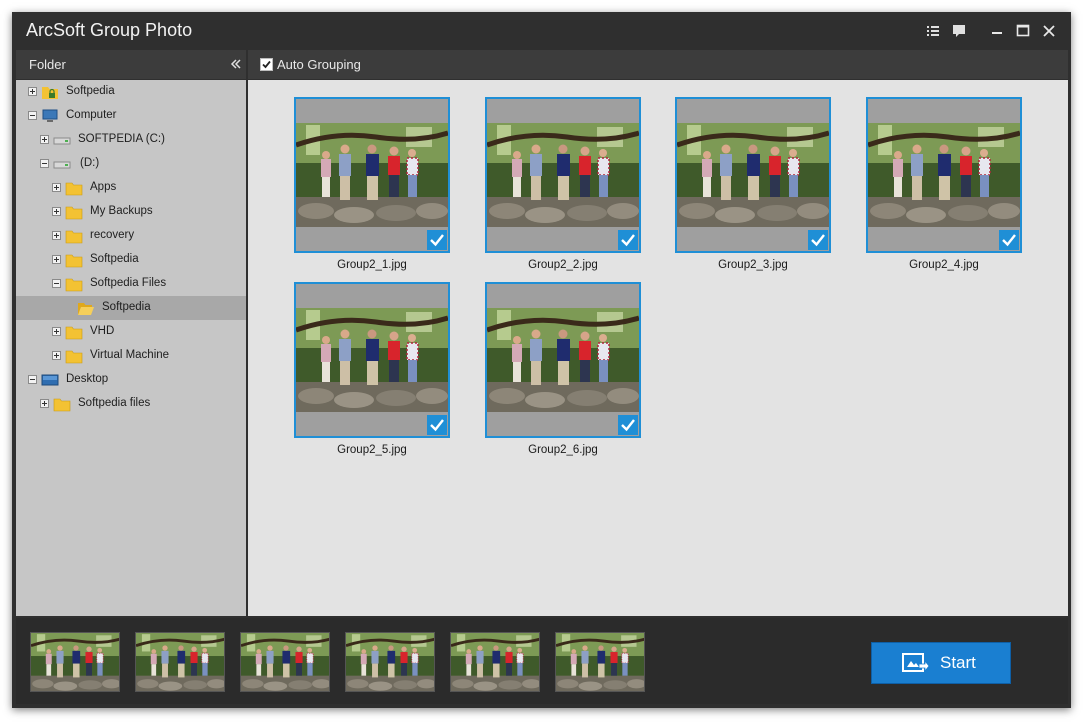  What do you see at coordinates (319, 64) in the screenshot?
I see `auto-grouping-label: Auto Grouping` at bounding box center [319, 64].